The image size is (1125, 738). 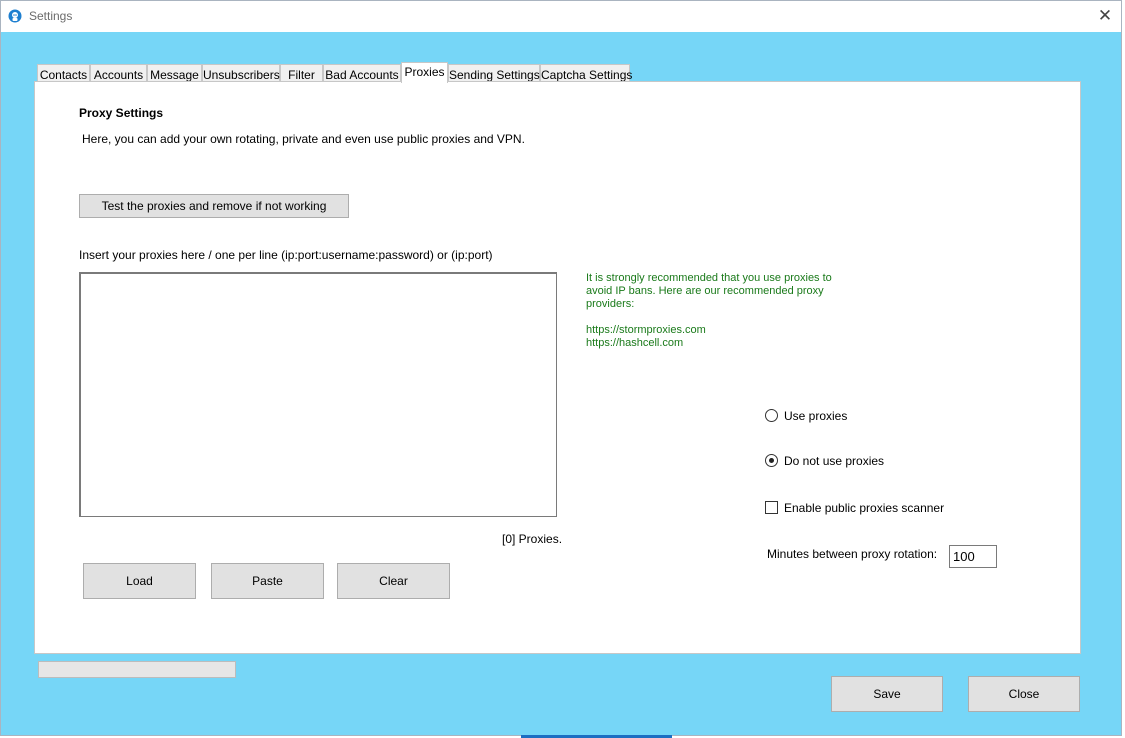 I want to click on tab-filter: Filter, so click(x=301, y=73).